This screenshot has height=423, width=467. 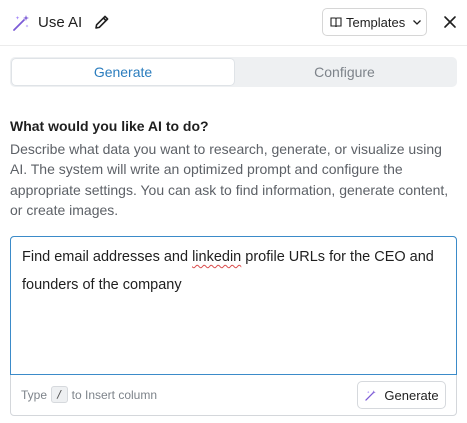 I want to click on book-icon, so click(x=336, y=22).